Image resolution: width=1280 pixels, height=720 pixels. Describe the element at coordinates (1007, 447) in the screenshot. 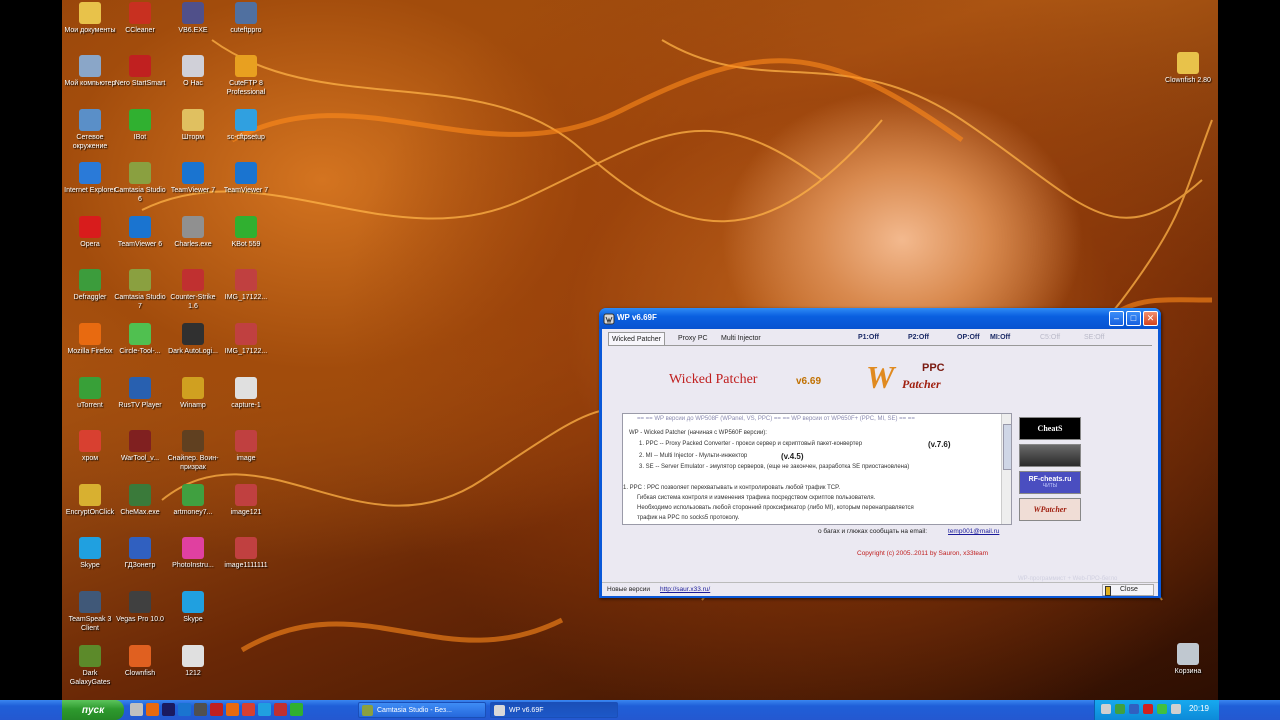

I see `scroll-thumb` at that location.